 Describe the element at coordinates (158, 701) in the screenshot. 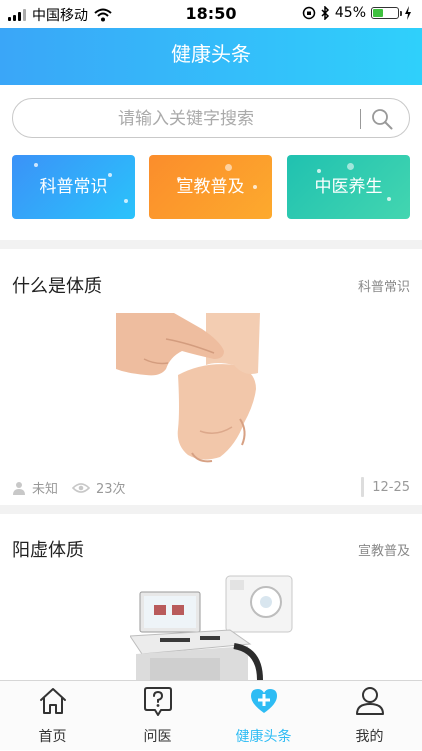

I see `question-icon` at that location.